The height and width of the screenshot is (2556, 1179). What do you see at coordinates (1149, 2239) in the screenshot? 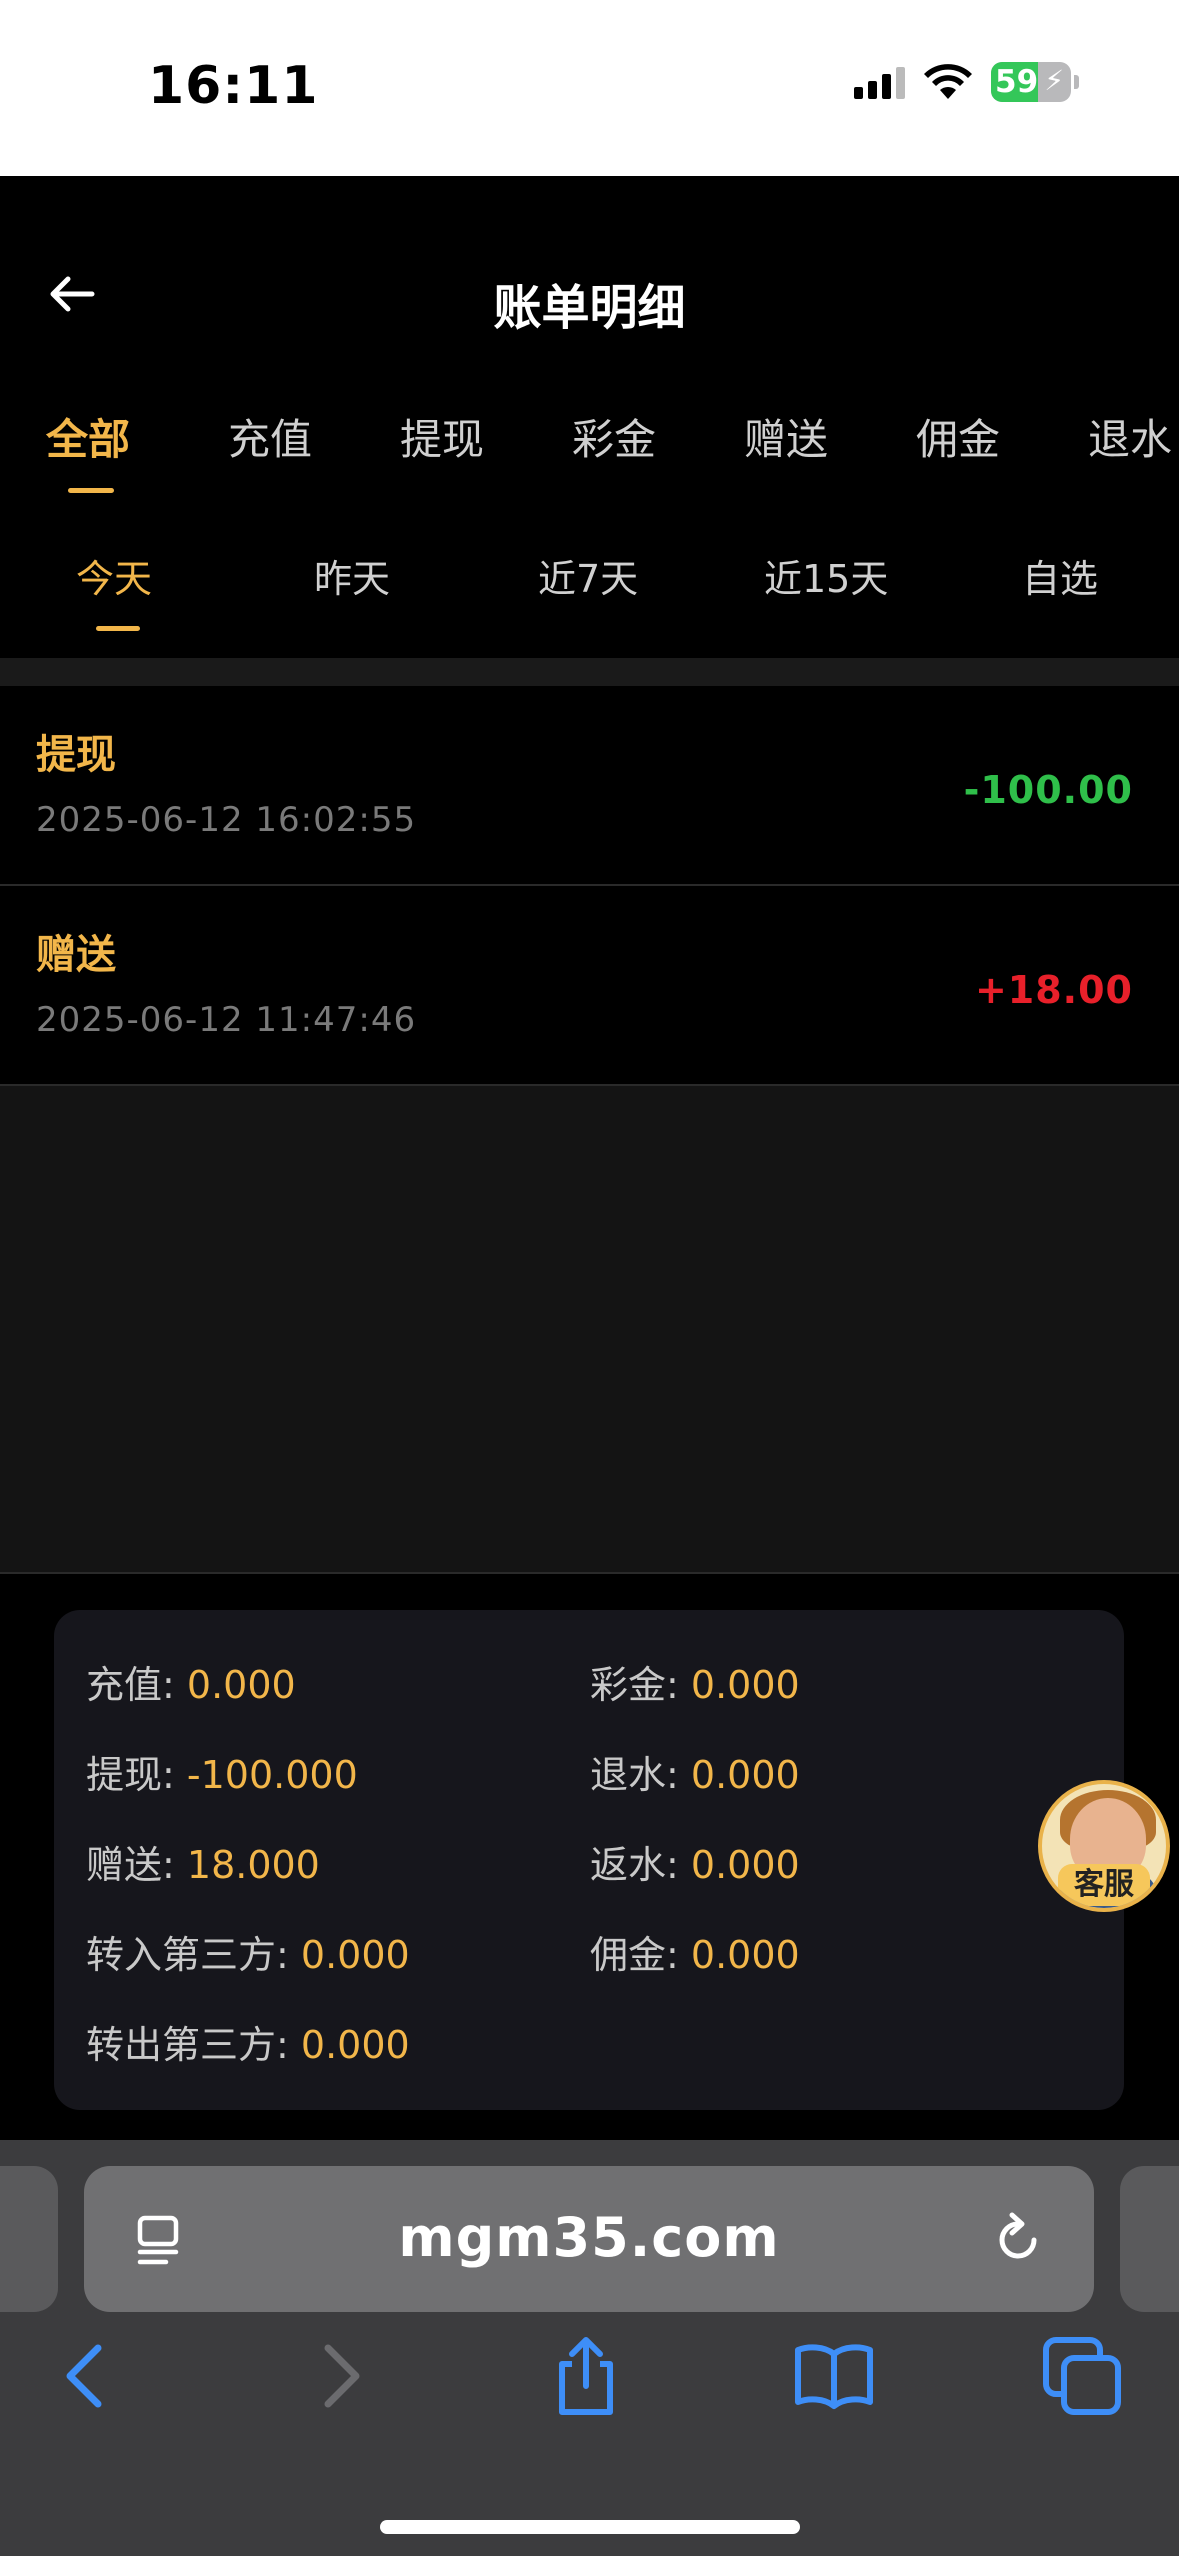
I see `next-tab-preview` at bounding box center [1149, 2239].